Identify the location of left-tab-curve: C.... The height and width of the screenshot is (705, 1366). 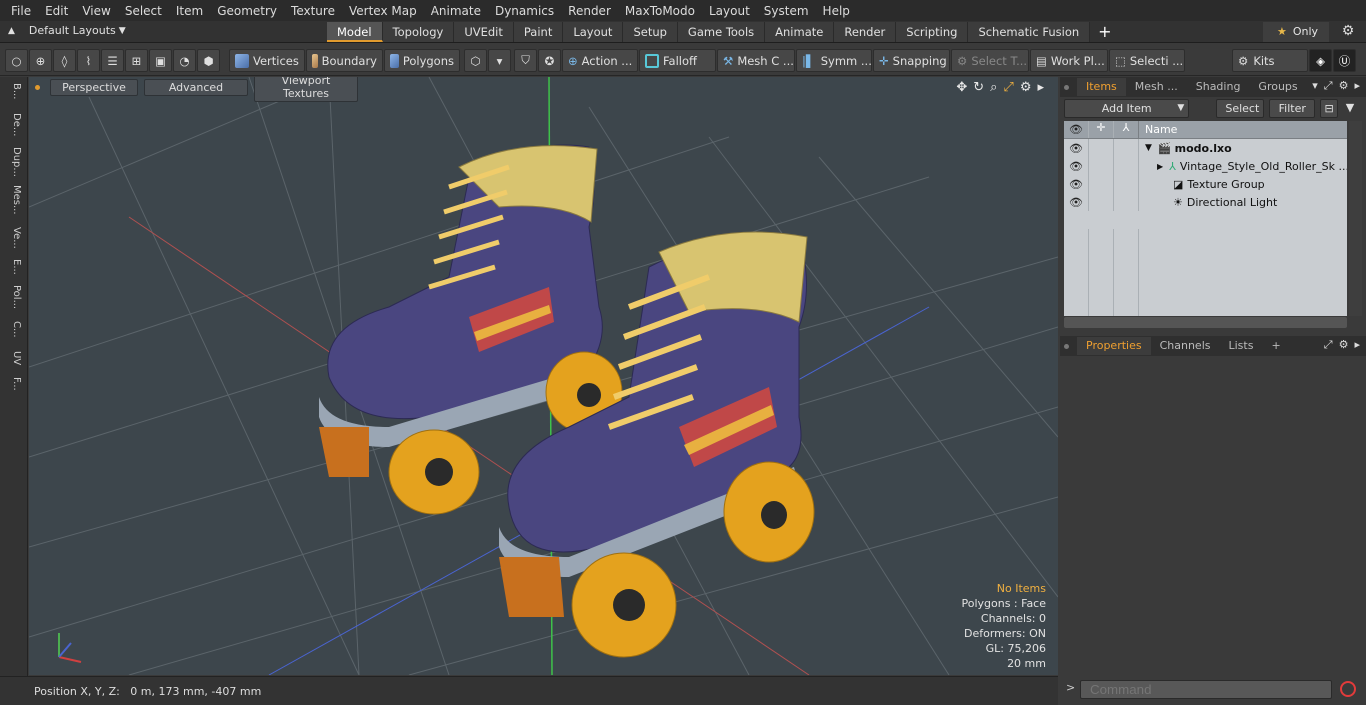
(13, 329).